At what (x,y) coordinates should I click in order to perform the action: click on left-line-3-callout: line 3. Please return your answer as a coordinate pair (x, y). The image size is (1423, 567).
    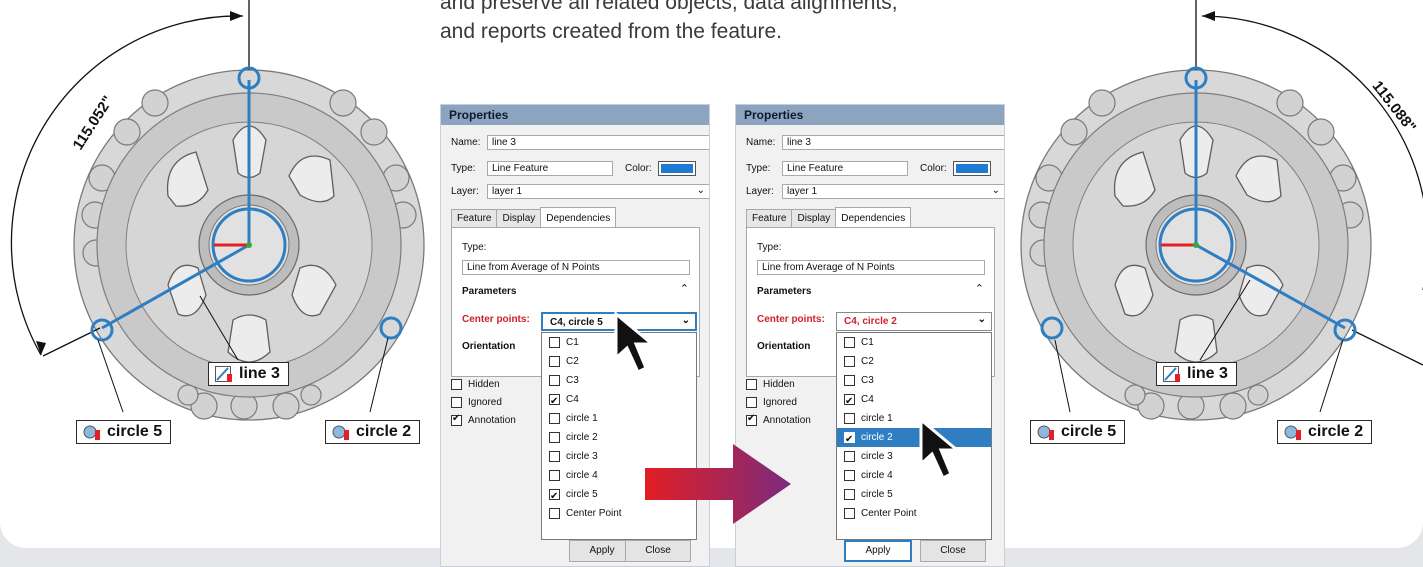
    Looking at the image, I should click on (248, 374).